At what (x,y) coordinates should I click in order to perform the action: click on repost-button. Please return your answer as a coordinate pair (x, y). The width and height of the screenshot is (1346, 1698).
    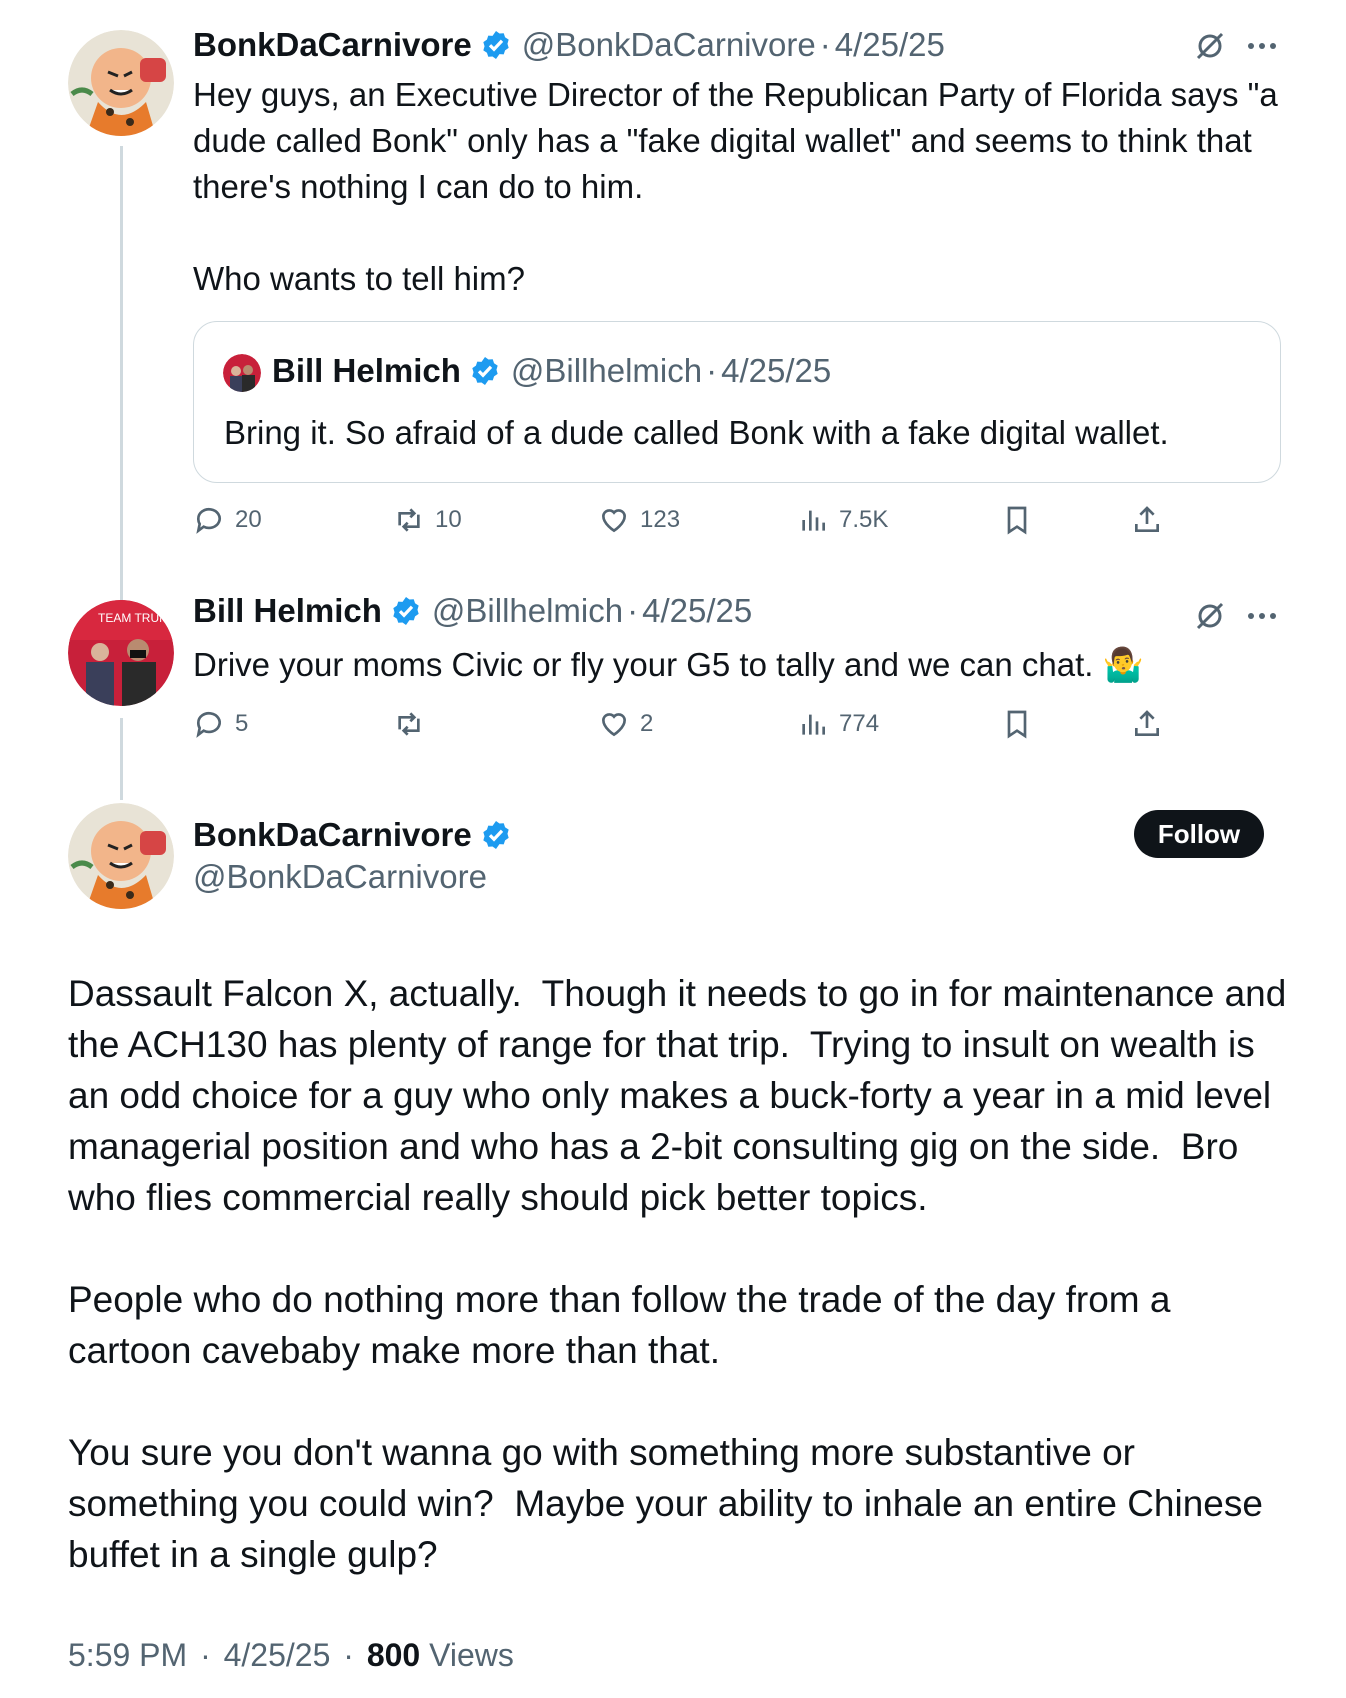
    Looking at the image, I should click on (414, 724).